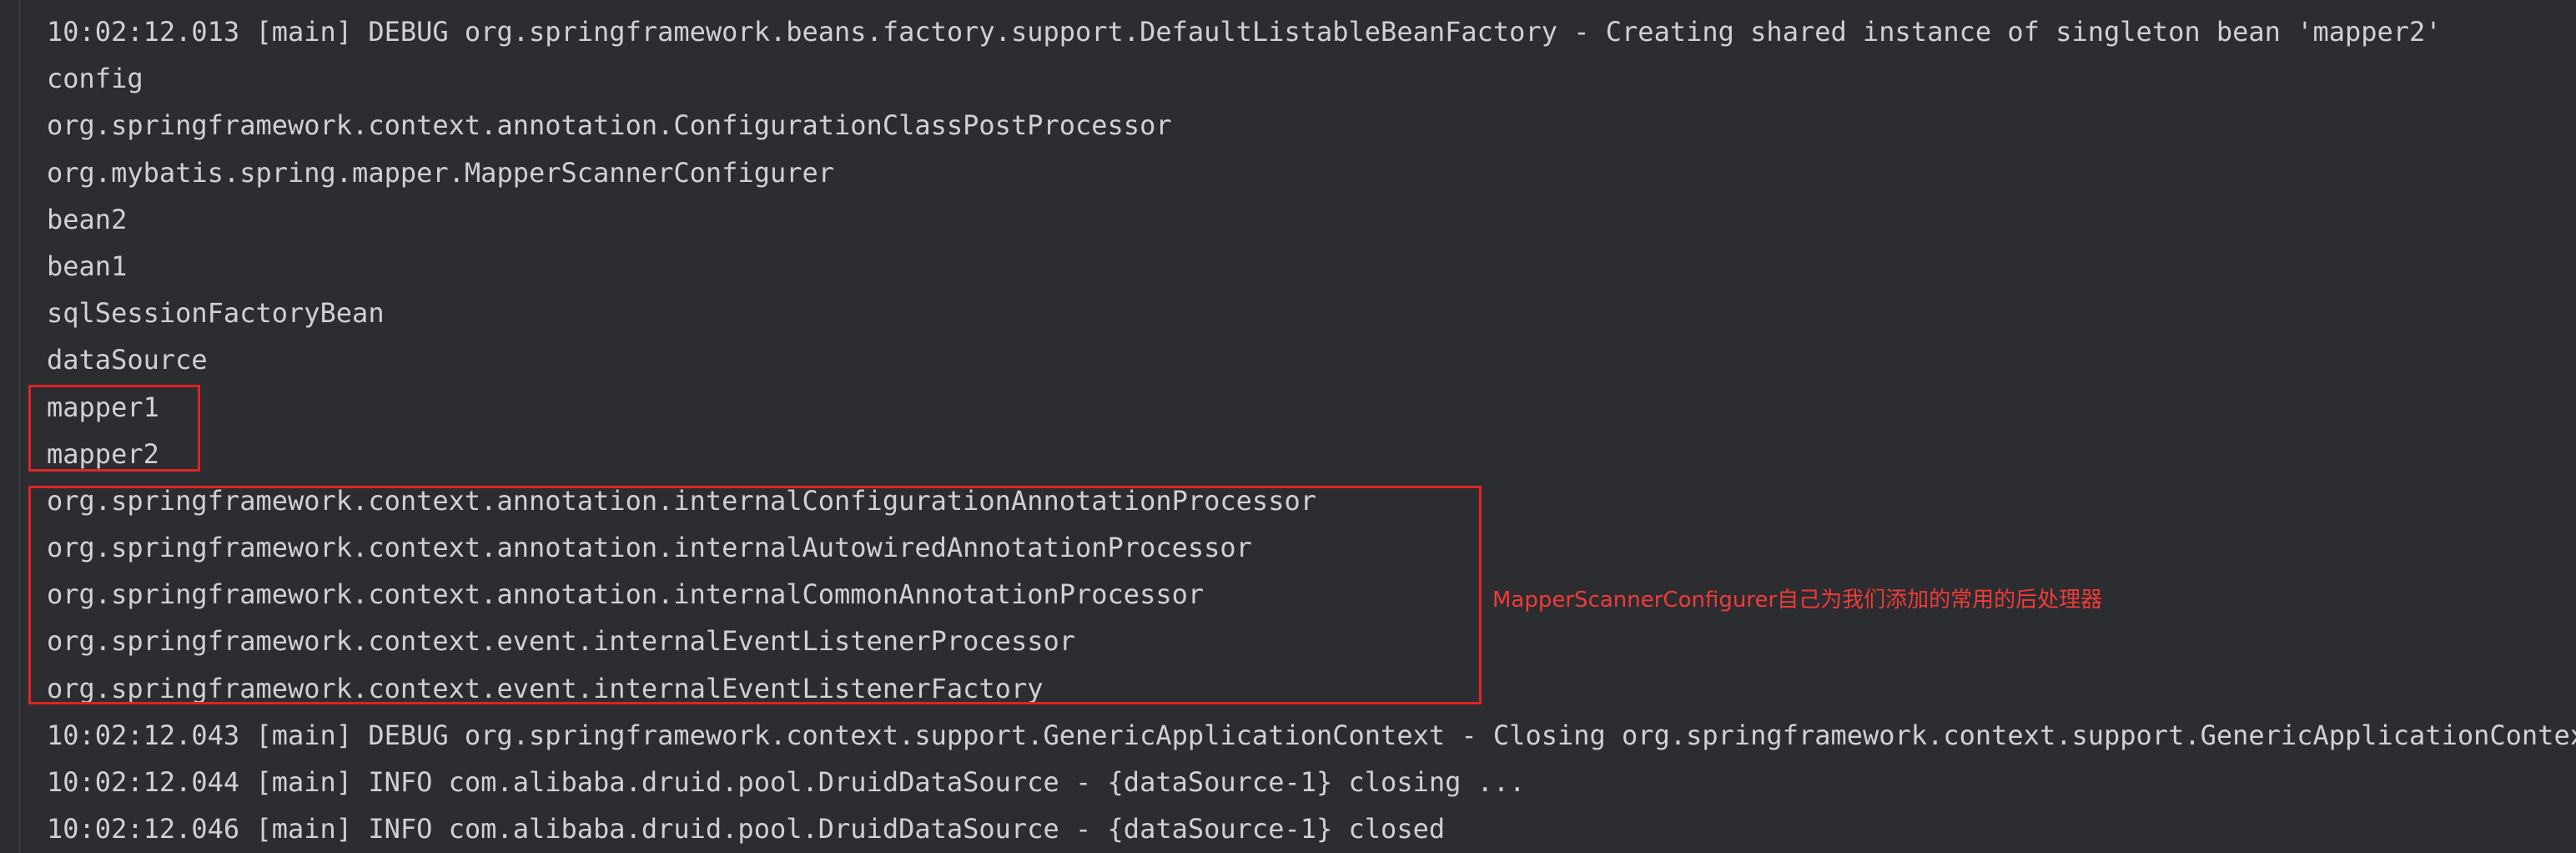  What do you see at coordinates (87, 219) in the screenshot?
I see `log-line: bean2` at bounding box center [87, 219].